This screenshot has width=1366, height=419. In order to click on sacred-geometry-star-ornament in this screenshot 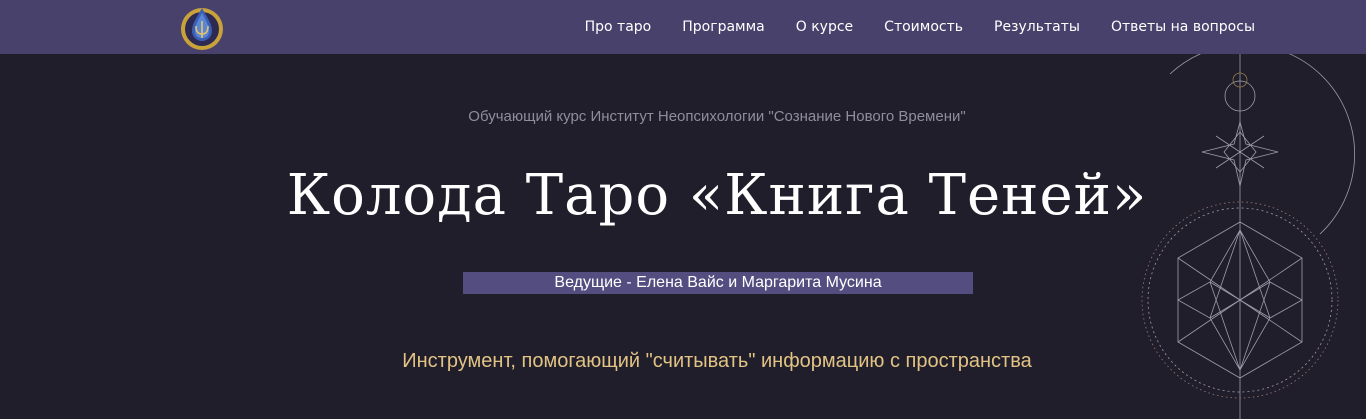, I will do `click(1248, 236)`.